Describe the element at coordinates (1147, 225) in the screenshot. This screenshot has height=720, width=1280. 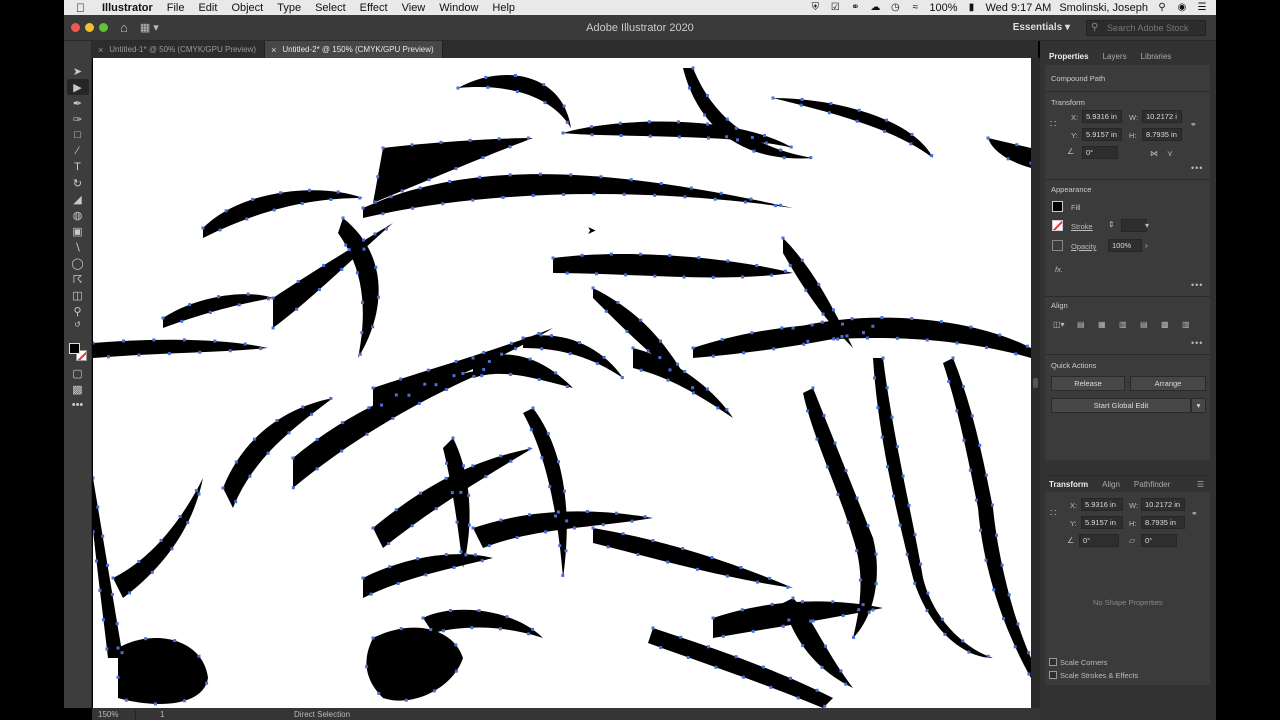
I see `chevron-down-icon: ▾` at that location.